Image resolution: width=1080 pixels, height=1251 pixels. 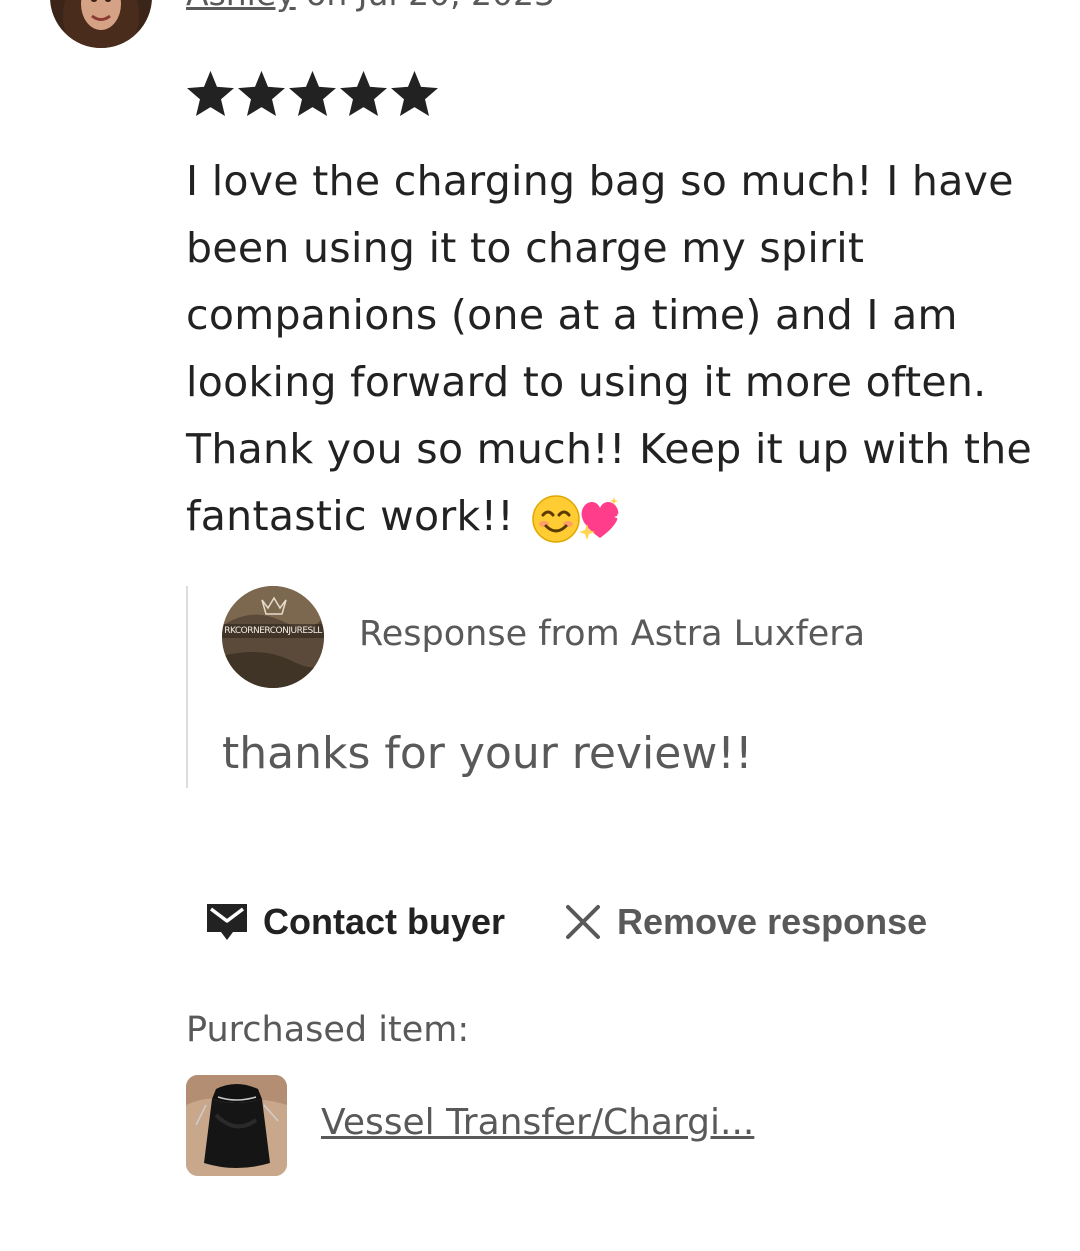 What do you see at coordinates (328, 1030) in the screenshot?
I see `purchased-item-label: Purchased item:` at bounding box center [328, 1030].